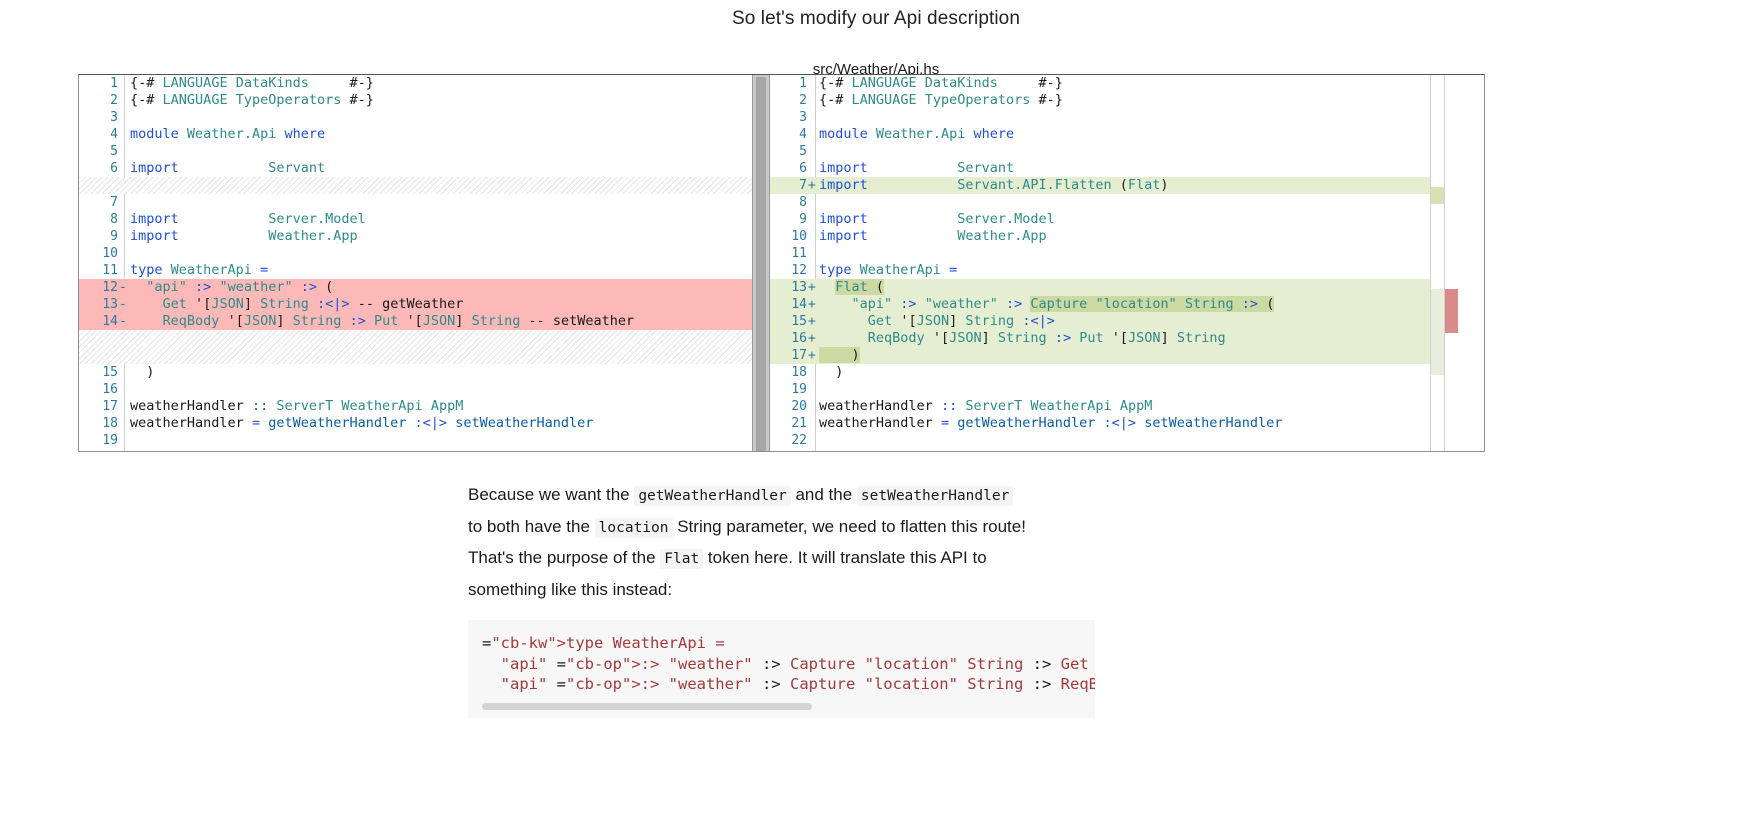 The width and height of the screenshot is (1752, 824). I want to click on code-line: 7, so click(415, 202).